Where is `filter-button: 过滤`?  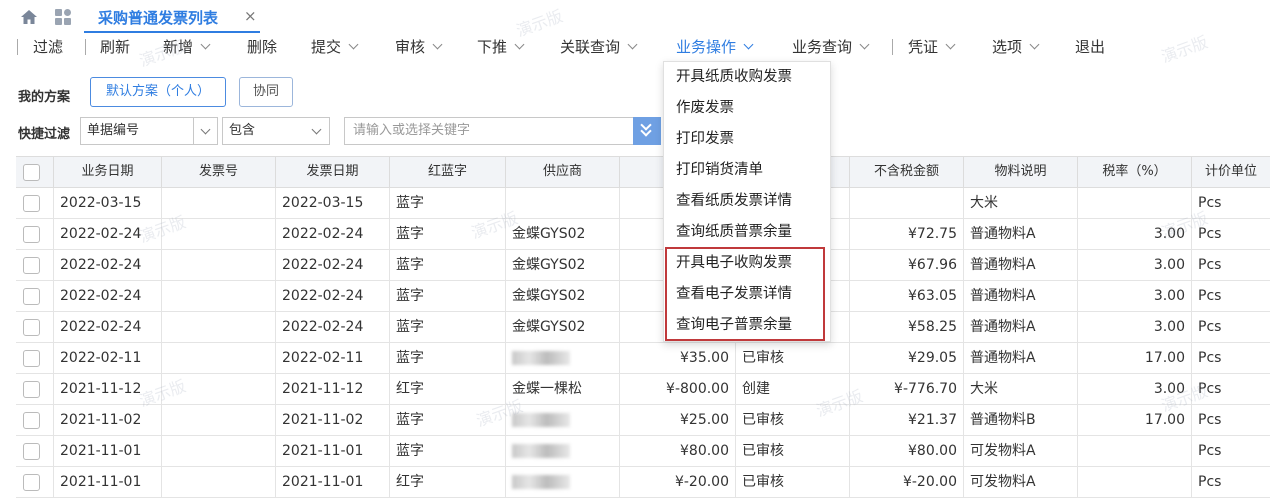
filter-button: 过滤 is located at coordinates (48, 47).